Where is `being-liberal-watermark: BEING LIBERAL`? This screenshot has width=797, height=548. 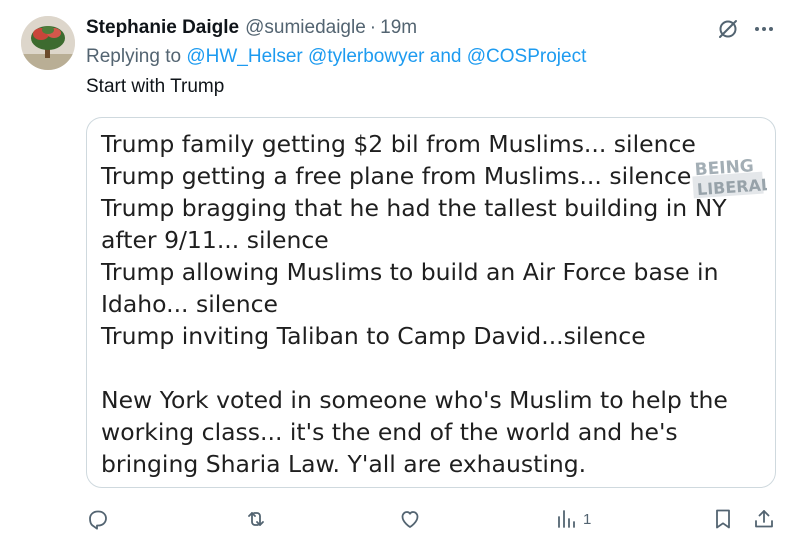
being-liberal-watermark: BEING LIBERAL is located at coordinates (729, 177).